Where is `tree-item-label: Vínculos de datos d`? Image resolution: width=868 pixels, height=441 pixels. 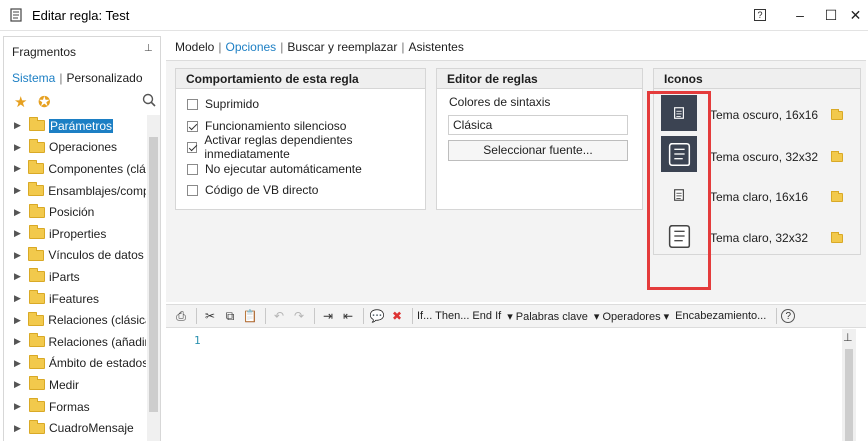 tree-item-label: Vínculos de datos d is located at coordinates (97, 255).